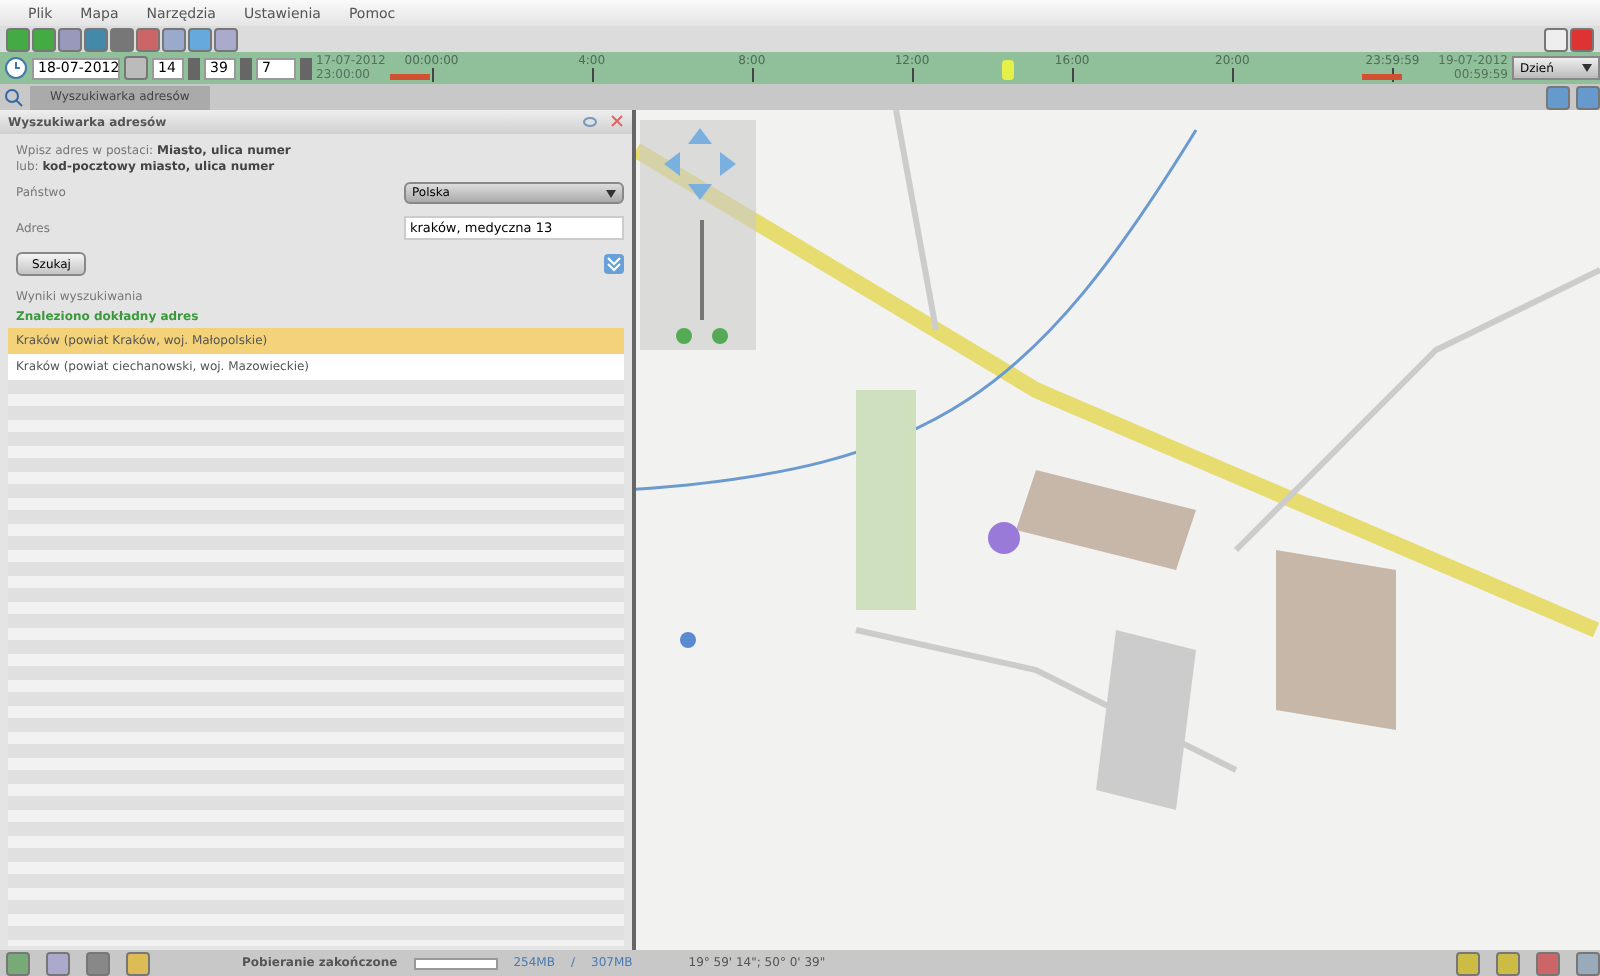  What do you see at coordinates (1008, 70) in the screenshot?
I see `time-cursor` at bounding box center [1008, 70].